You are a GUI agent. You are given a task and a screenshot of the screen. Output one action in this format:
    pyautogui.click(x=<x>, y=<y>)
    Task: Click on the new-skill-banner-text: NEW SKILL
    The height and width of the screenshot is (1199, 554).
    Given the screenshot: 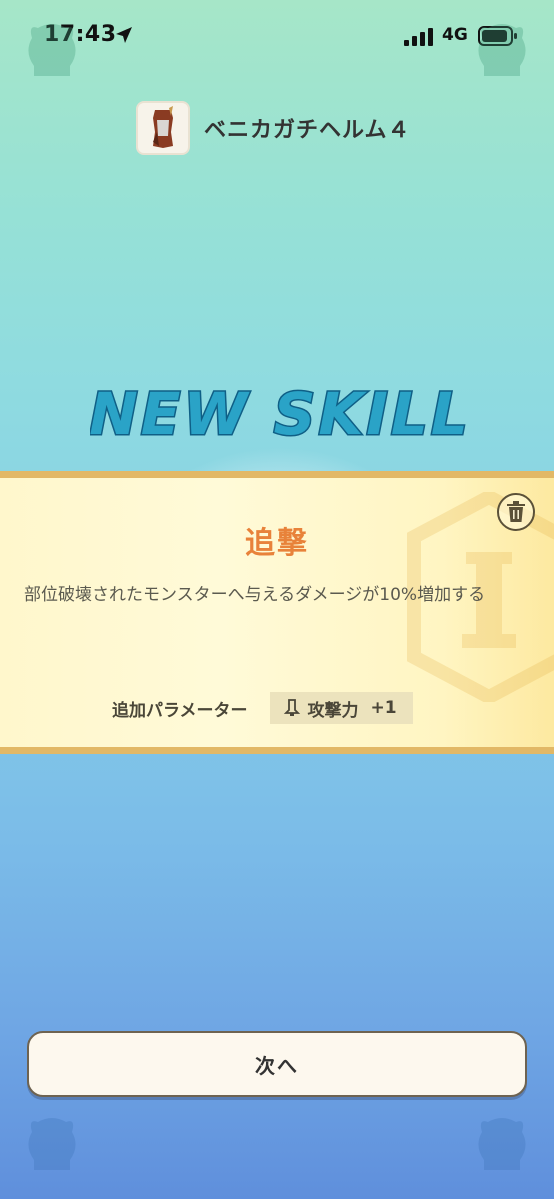 What is the action you would take?
    pyautogui.click(x=280, y=414)
    